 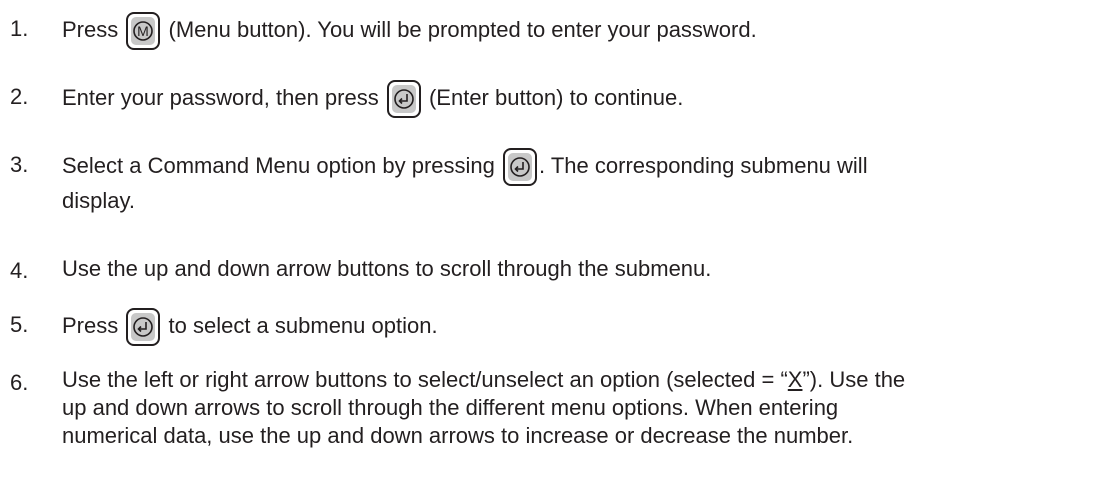 What do you see at coordinates (703, 165) in the screenshot?
I see `step-text-after: . The corresponding submenu will` at bounding box center [703, 165].